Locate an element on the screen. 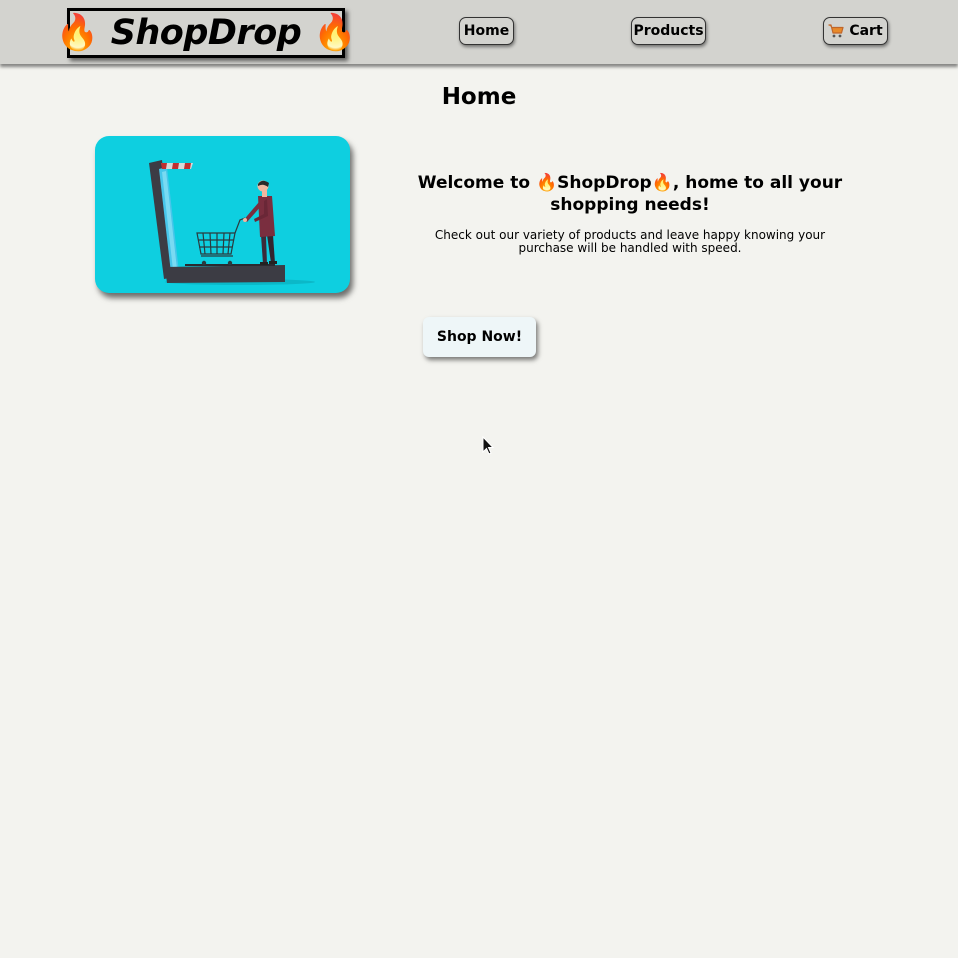 The height and width of the screenshot is (958, 958). nav-products-button: Products is located at coordinates (668, 31).